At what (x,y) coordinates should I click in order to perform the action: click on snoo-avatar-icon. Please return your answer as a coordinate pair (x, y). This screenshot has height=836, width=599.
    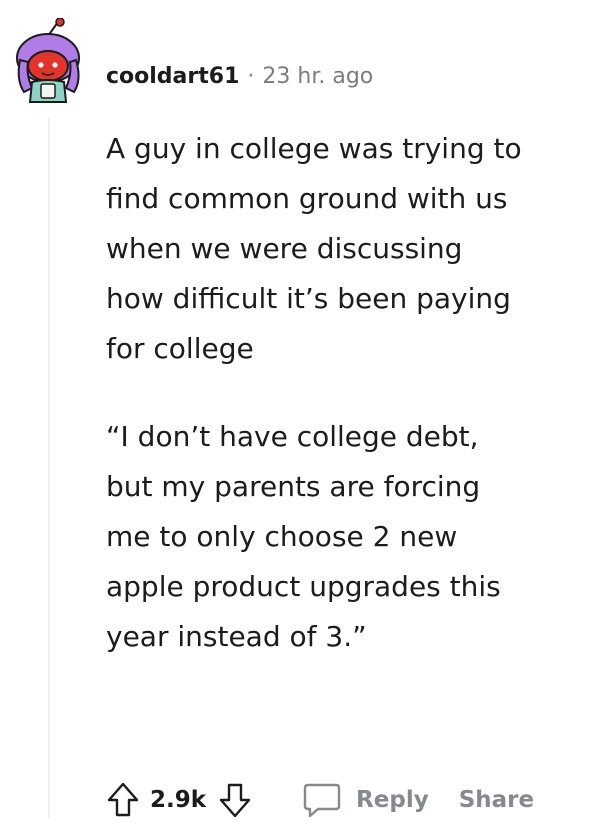
    Looking at the image, I should click on (48, 60).